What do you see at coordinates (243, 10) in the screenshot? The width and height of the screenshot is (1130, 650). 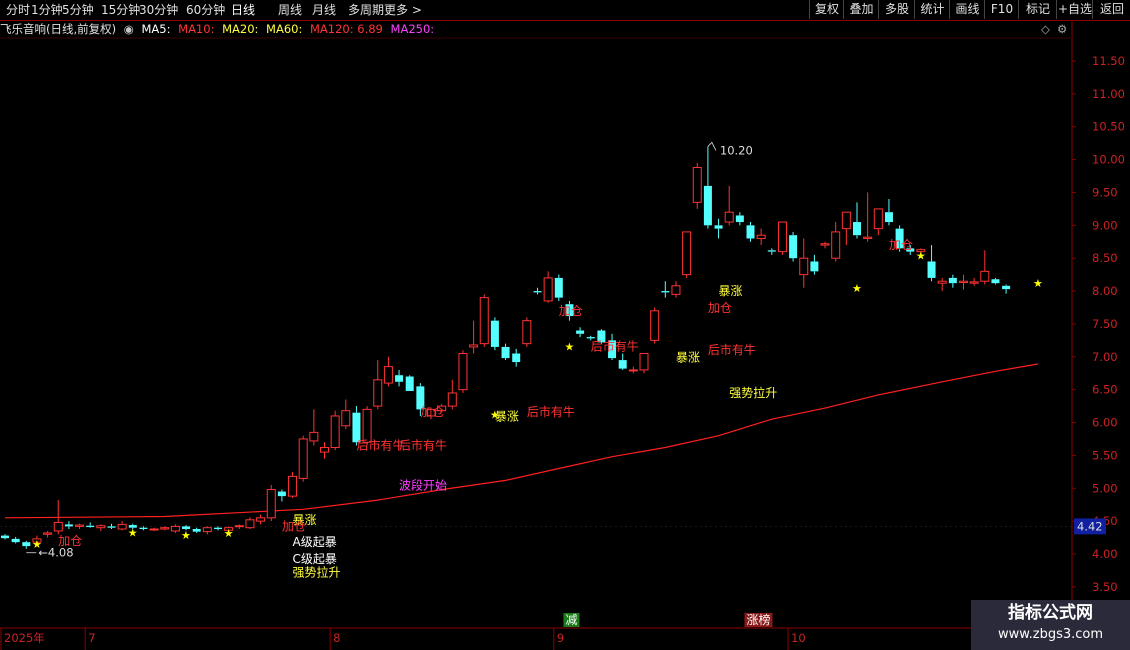 I see `period-6: 日线` at bounding box center [243, 10].